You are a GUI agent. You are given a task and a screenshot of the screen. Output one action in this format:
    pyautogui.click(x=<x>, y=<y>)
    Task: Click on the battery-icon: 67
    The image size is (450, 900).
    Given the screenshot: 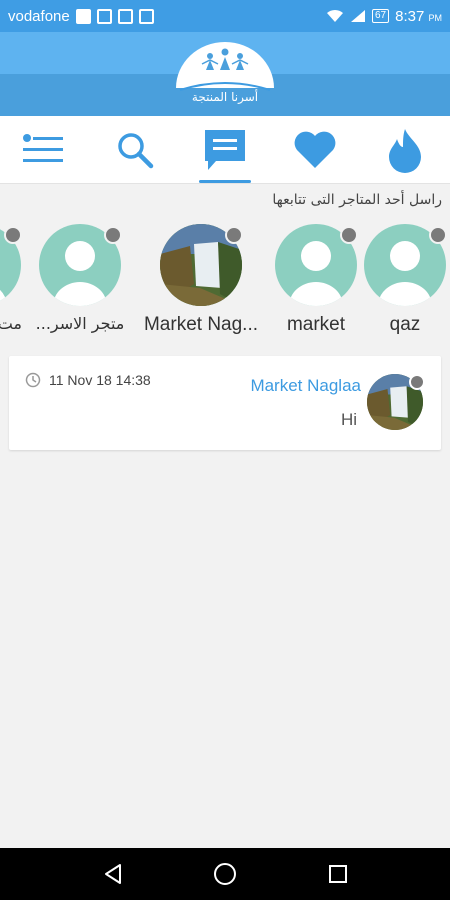 What is the action you would take?
    pyautogui.click(x=381, y=16)
    